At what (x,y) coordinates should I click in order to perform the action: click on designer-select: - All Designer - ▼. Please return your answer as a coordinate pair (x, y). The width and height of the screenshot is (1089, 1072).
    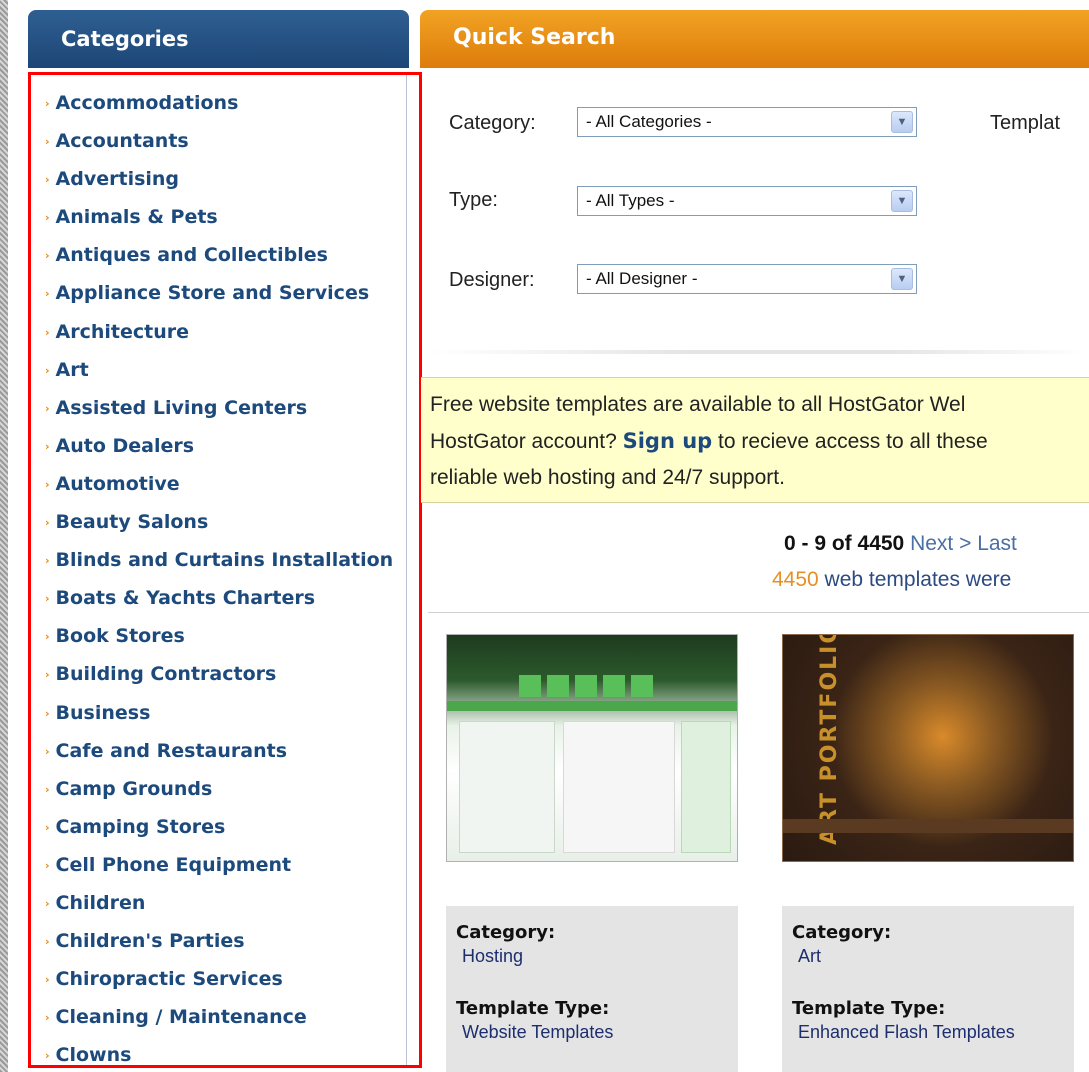
    Looking at the image, I should click on (747, 279).